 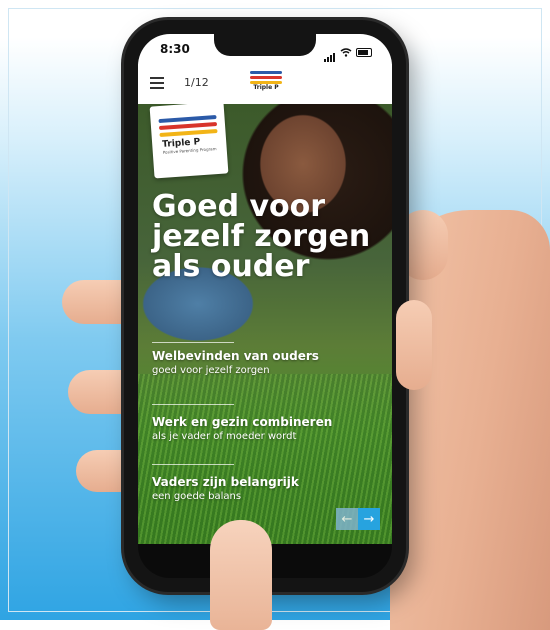 What do you see at coordinates (196, 82) in the screenshot?
I see `page-counter: 1/12` at bounding box center [196, 82].